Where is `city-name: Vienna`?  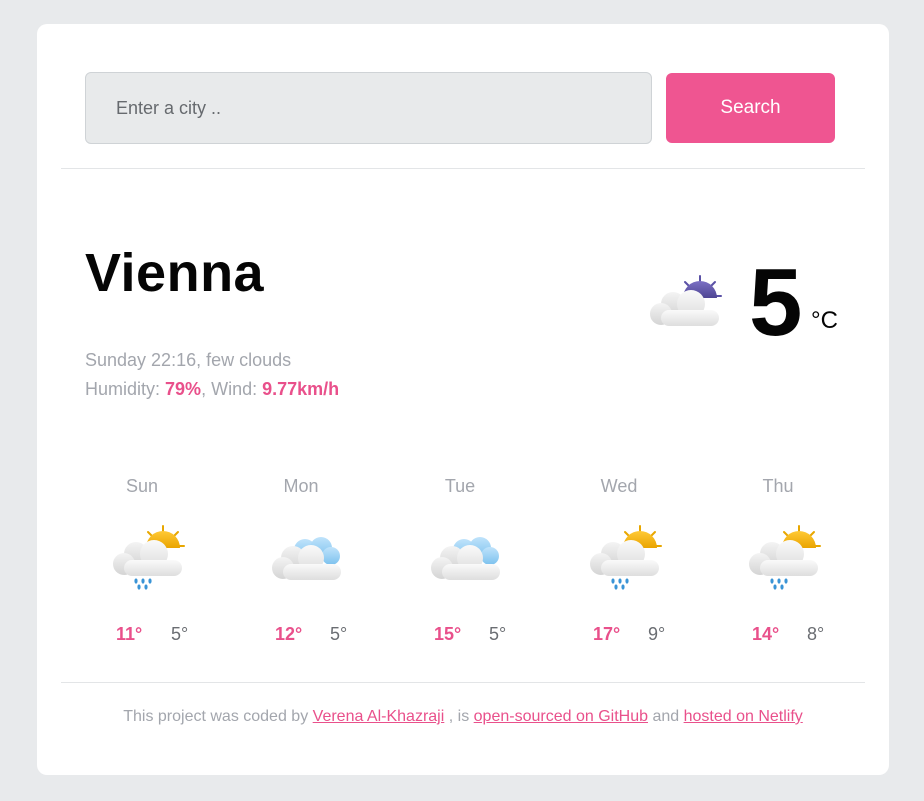 city-name: Vienna is located at coordinates (175, 273).